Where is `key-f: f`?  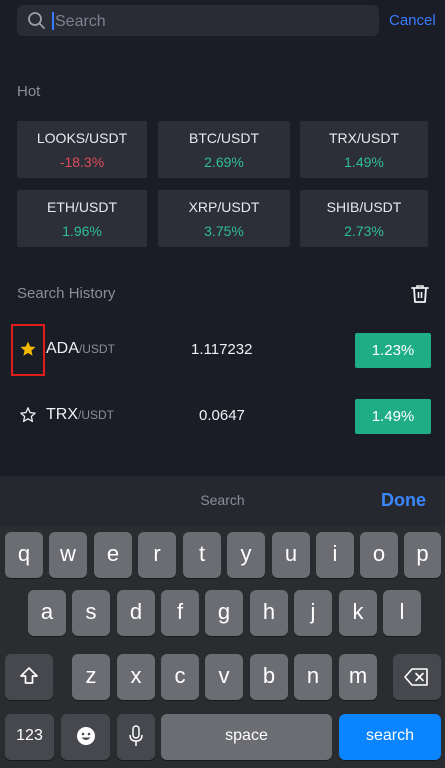
key-f: f is located at coordinates (180, 613).